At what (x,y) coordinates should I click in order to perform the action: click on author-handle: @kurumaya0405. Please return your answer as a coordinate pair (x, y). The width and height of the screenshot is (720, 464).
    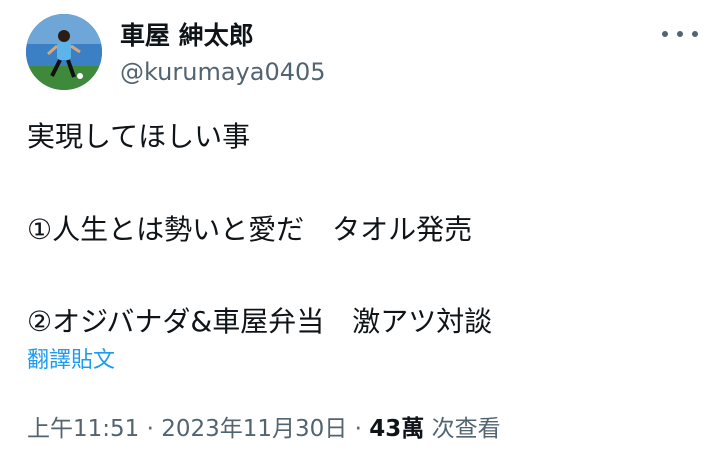
    Looking at the image, I should click on (223, 72).